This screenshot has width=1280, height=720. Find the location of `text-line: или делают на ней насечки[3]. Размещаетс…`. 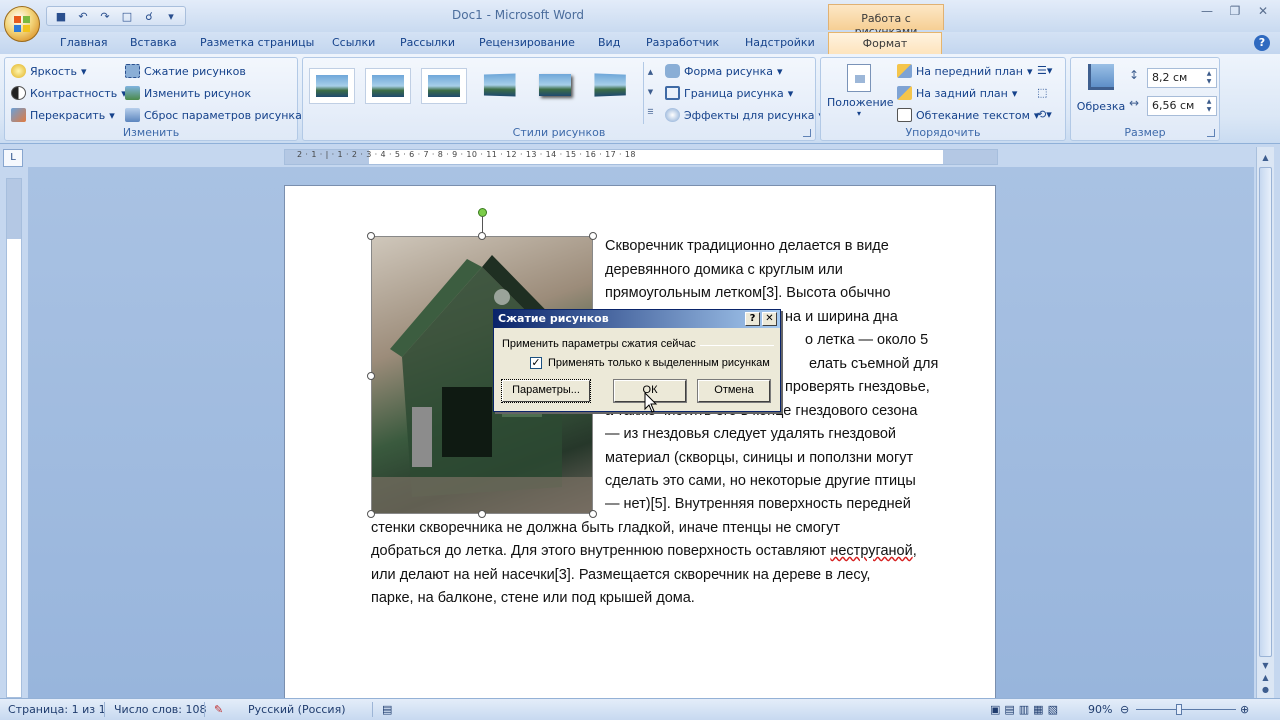

text-line: или делают на ней насечки[3]. Размещаетс… is located at coordinates (621, 575).